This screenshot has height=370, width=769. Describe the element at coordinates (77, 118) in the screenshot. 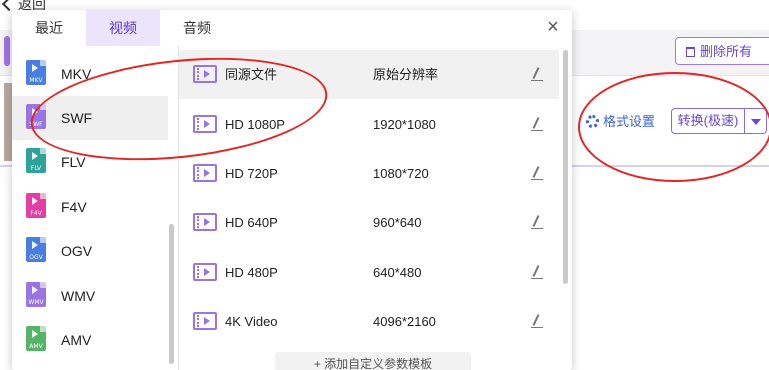

I see `format-label: SWF` at that location.